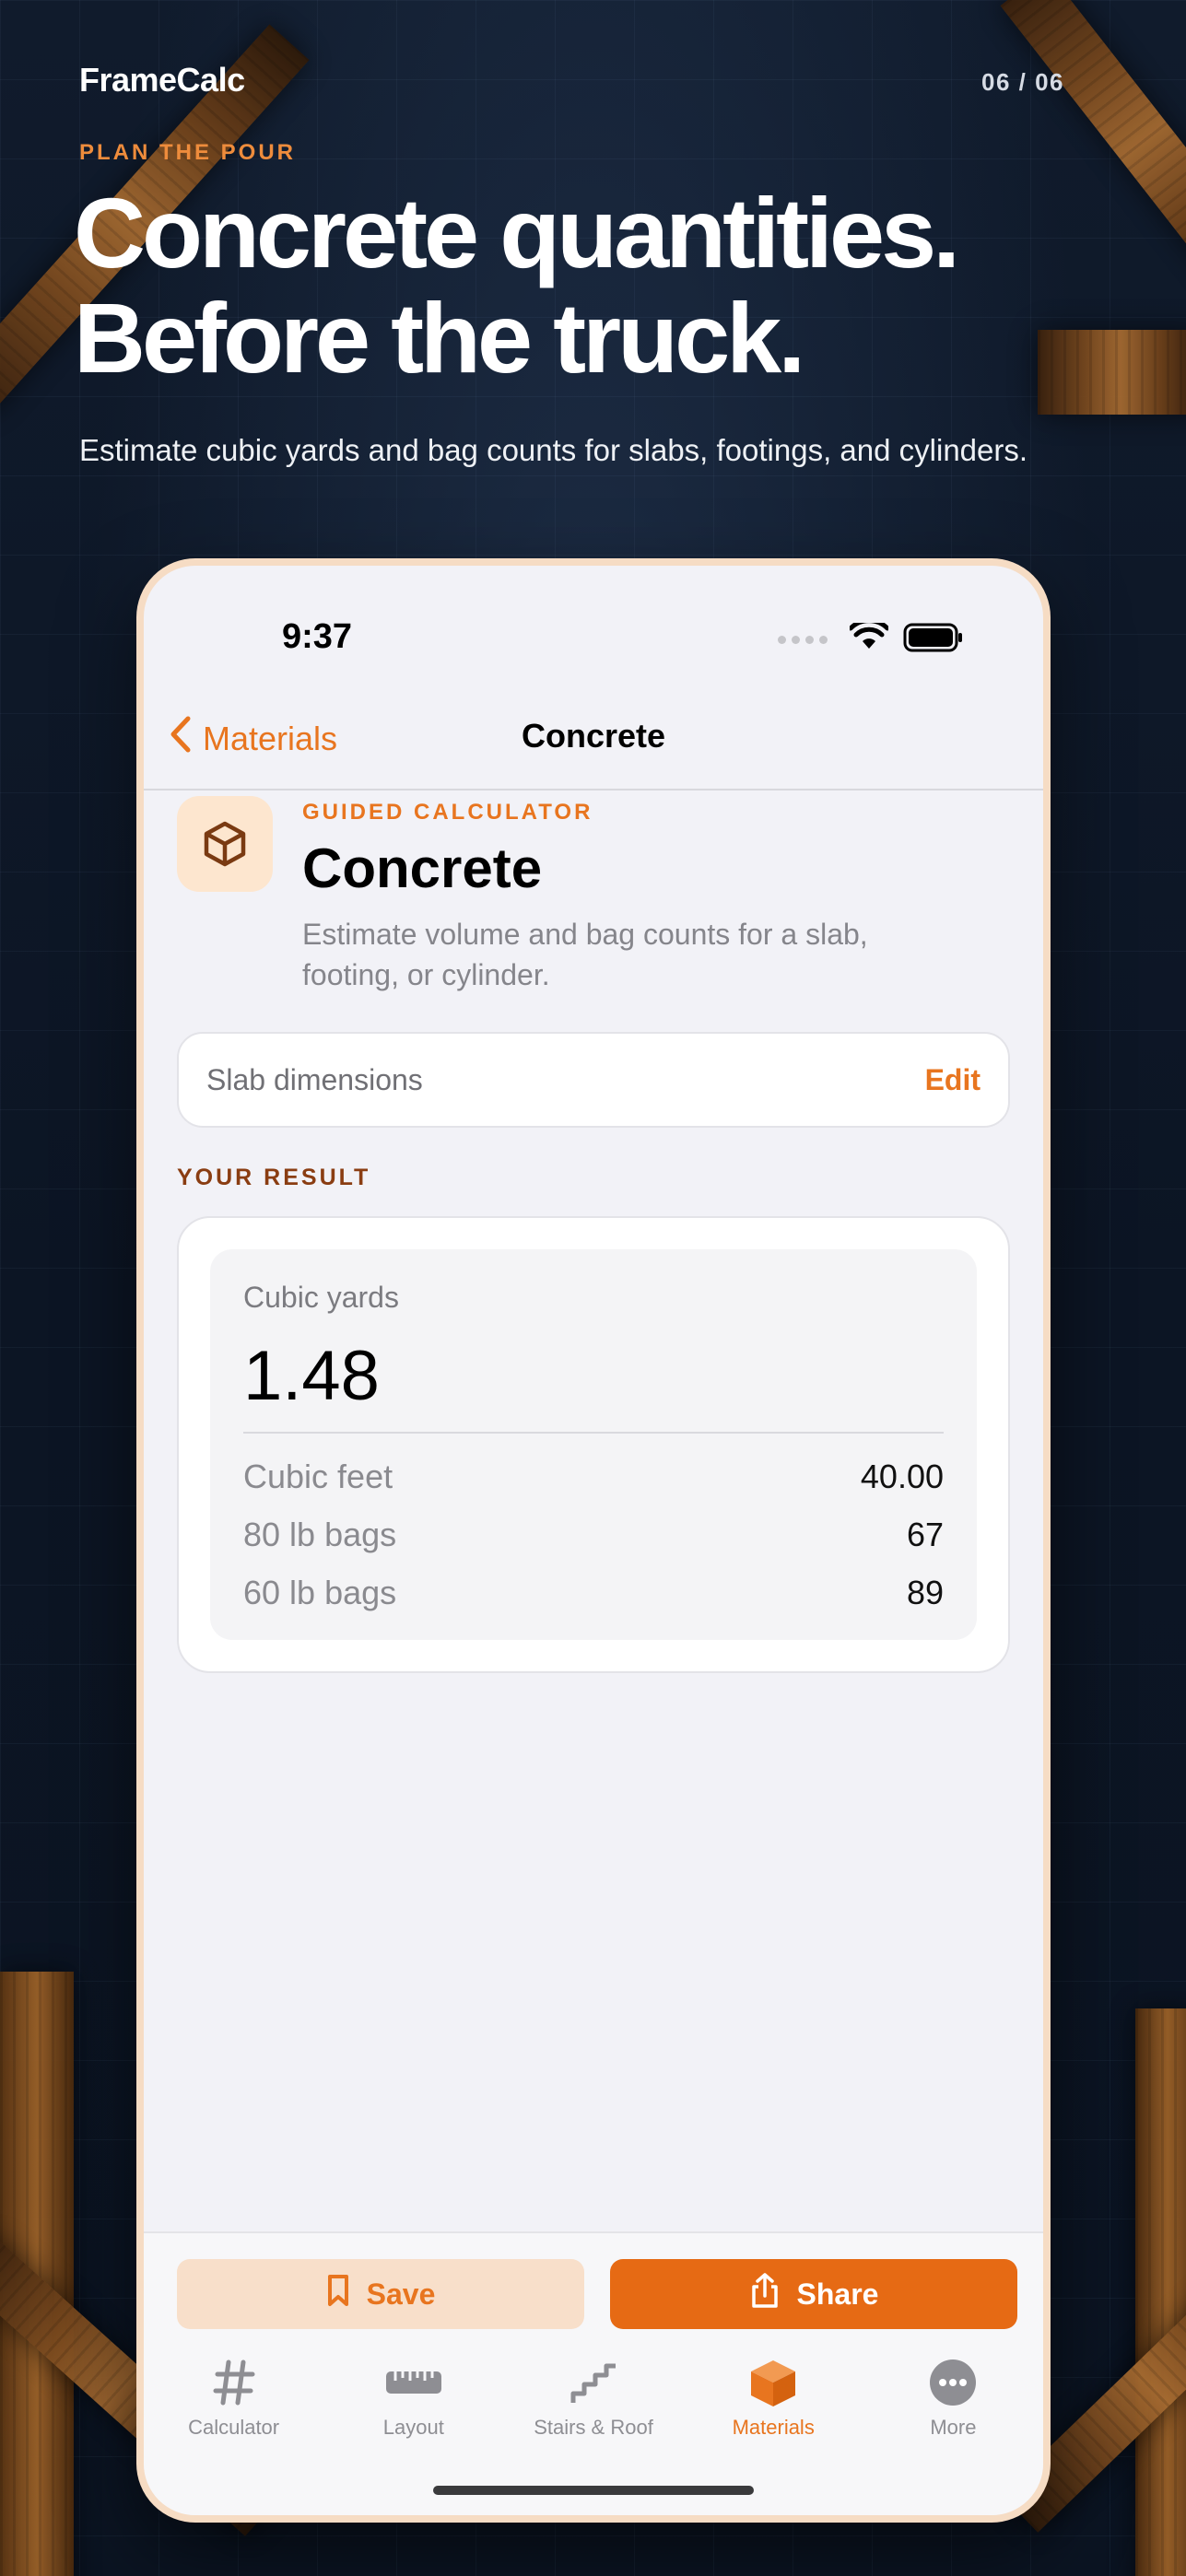  Describe the element at coordinates (188, 152) in the screenshot. I see `promo-eyebrow: PLAN THE POUR` at that location.